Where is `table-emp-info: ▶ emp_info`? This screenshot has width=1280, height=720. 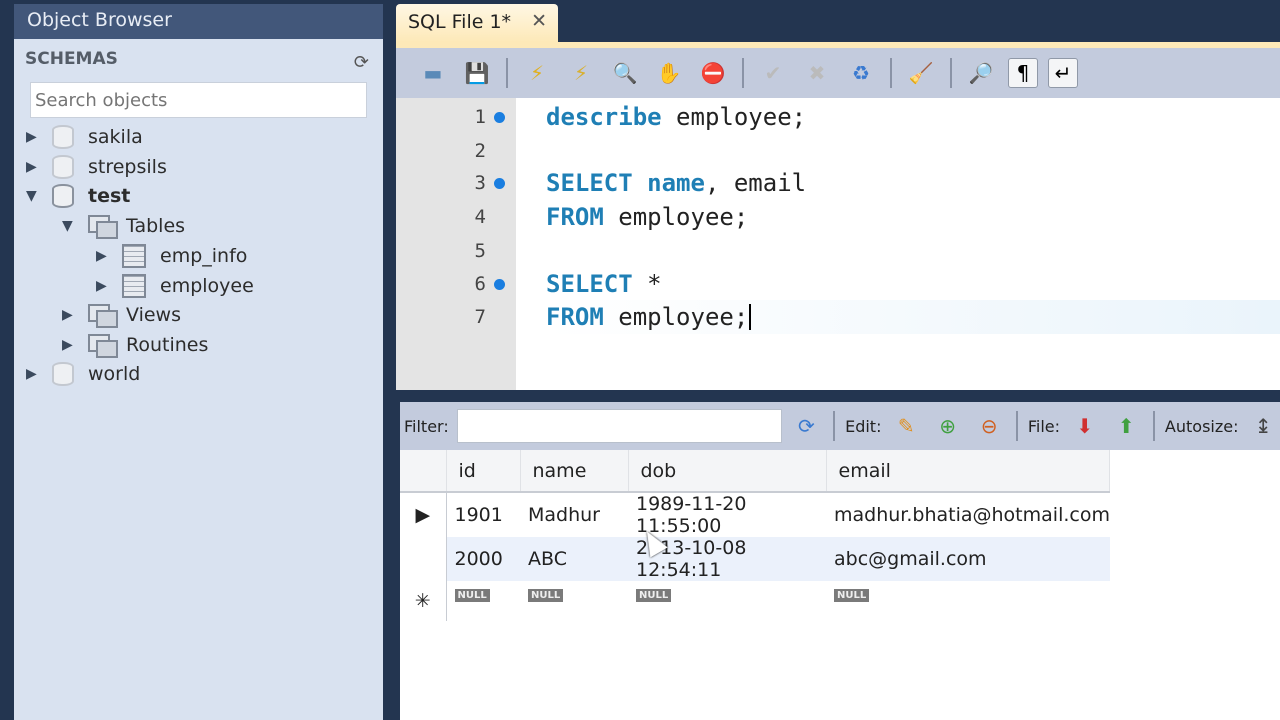
table-emp-info: ▶ emp_info is located at coordinates (171, 256).